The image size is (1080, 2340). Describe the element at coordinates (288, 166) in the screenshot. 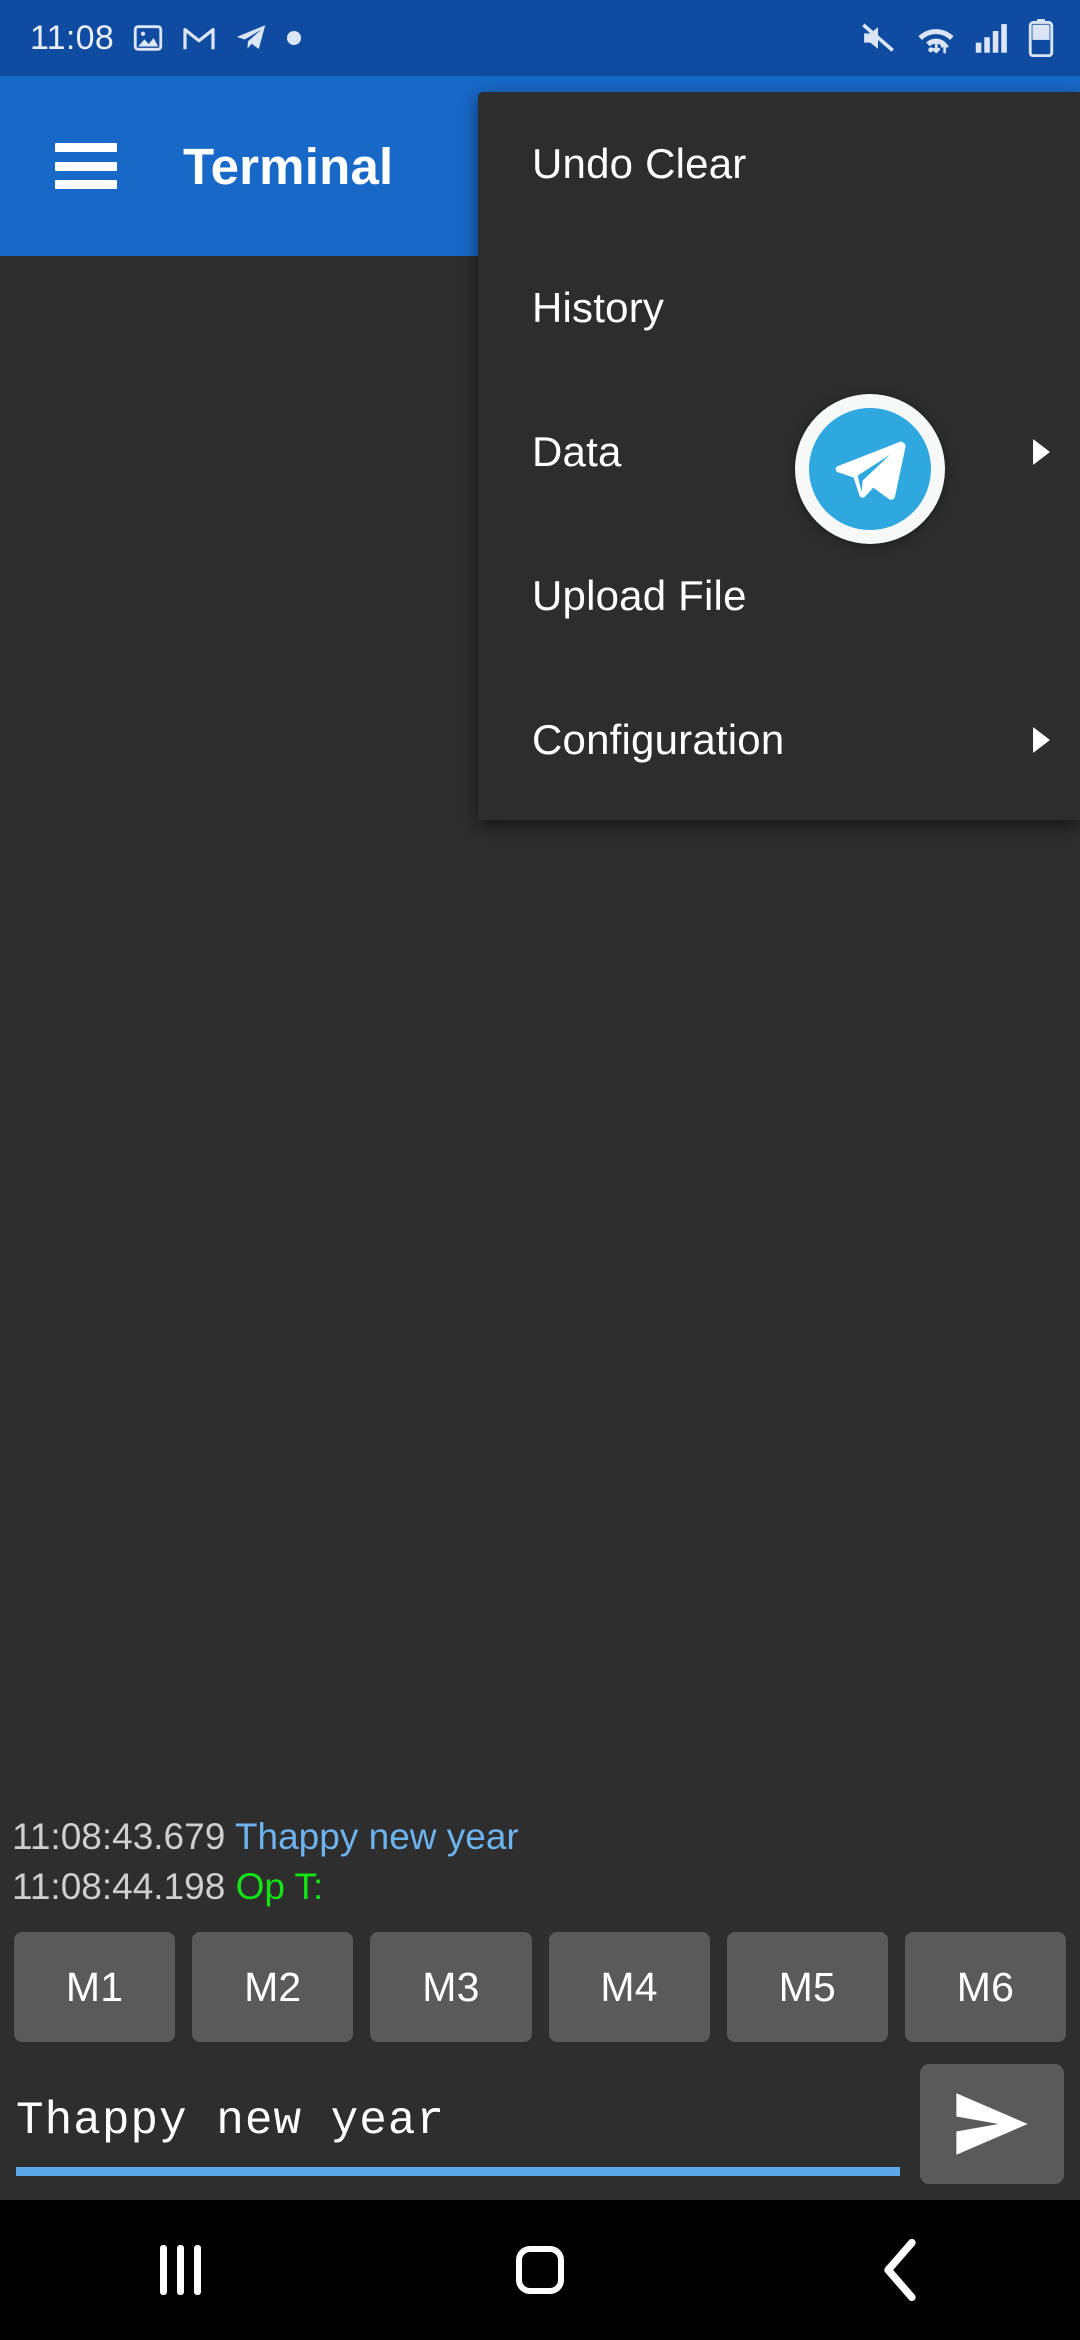

I see `page-title: Terminal` at that location.